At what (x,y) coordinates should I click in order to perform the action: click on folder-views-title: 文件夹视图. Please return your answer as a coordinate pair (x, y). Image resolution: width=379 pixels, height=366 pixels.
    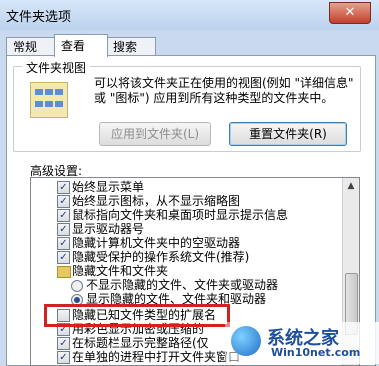
    Looking at the image, I should click on (56, 67).